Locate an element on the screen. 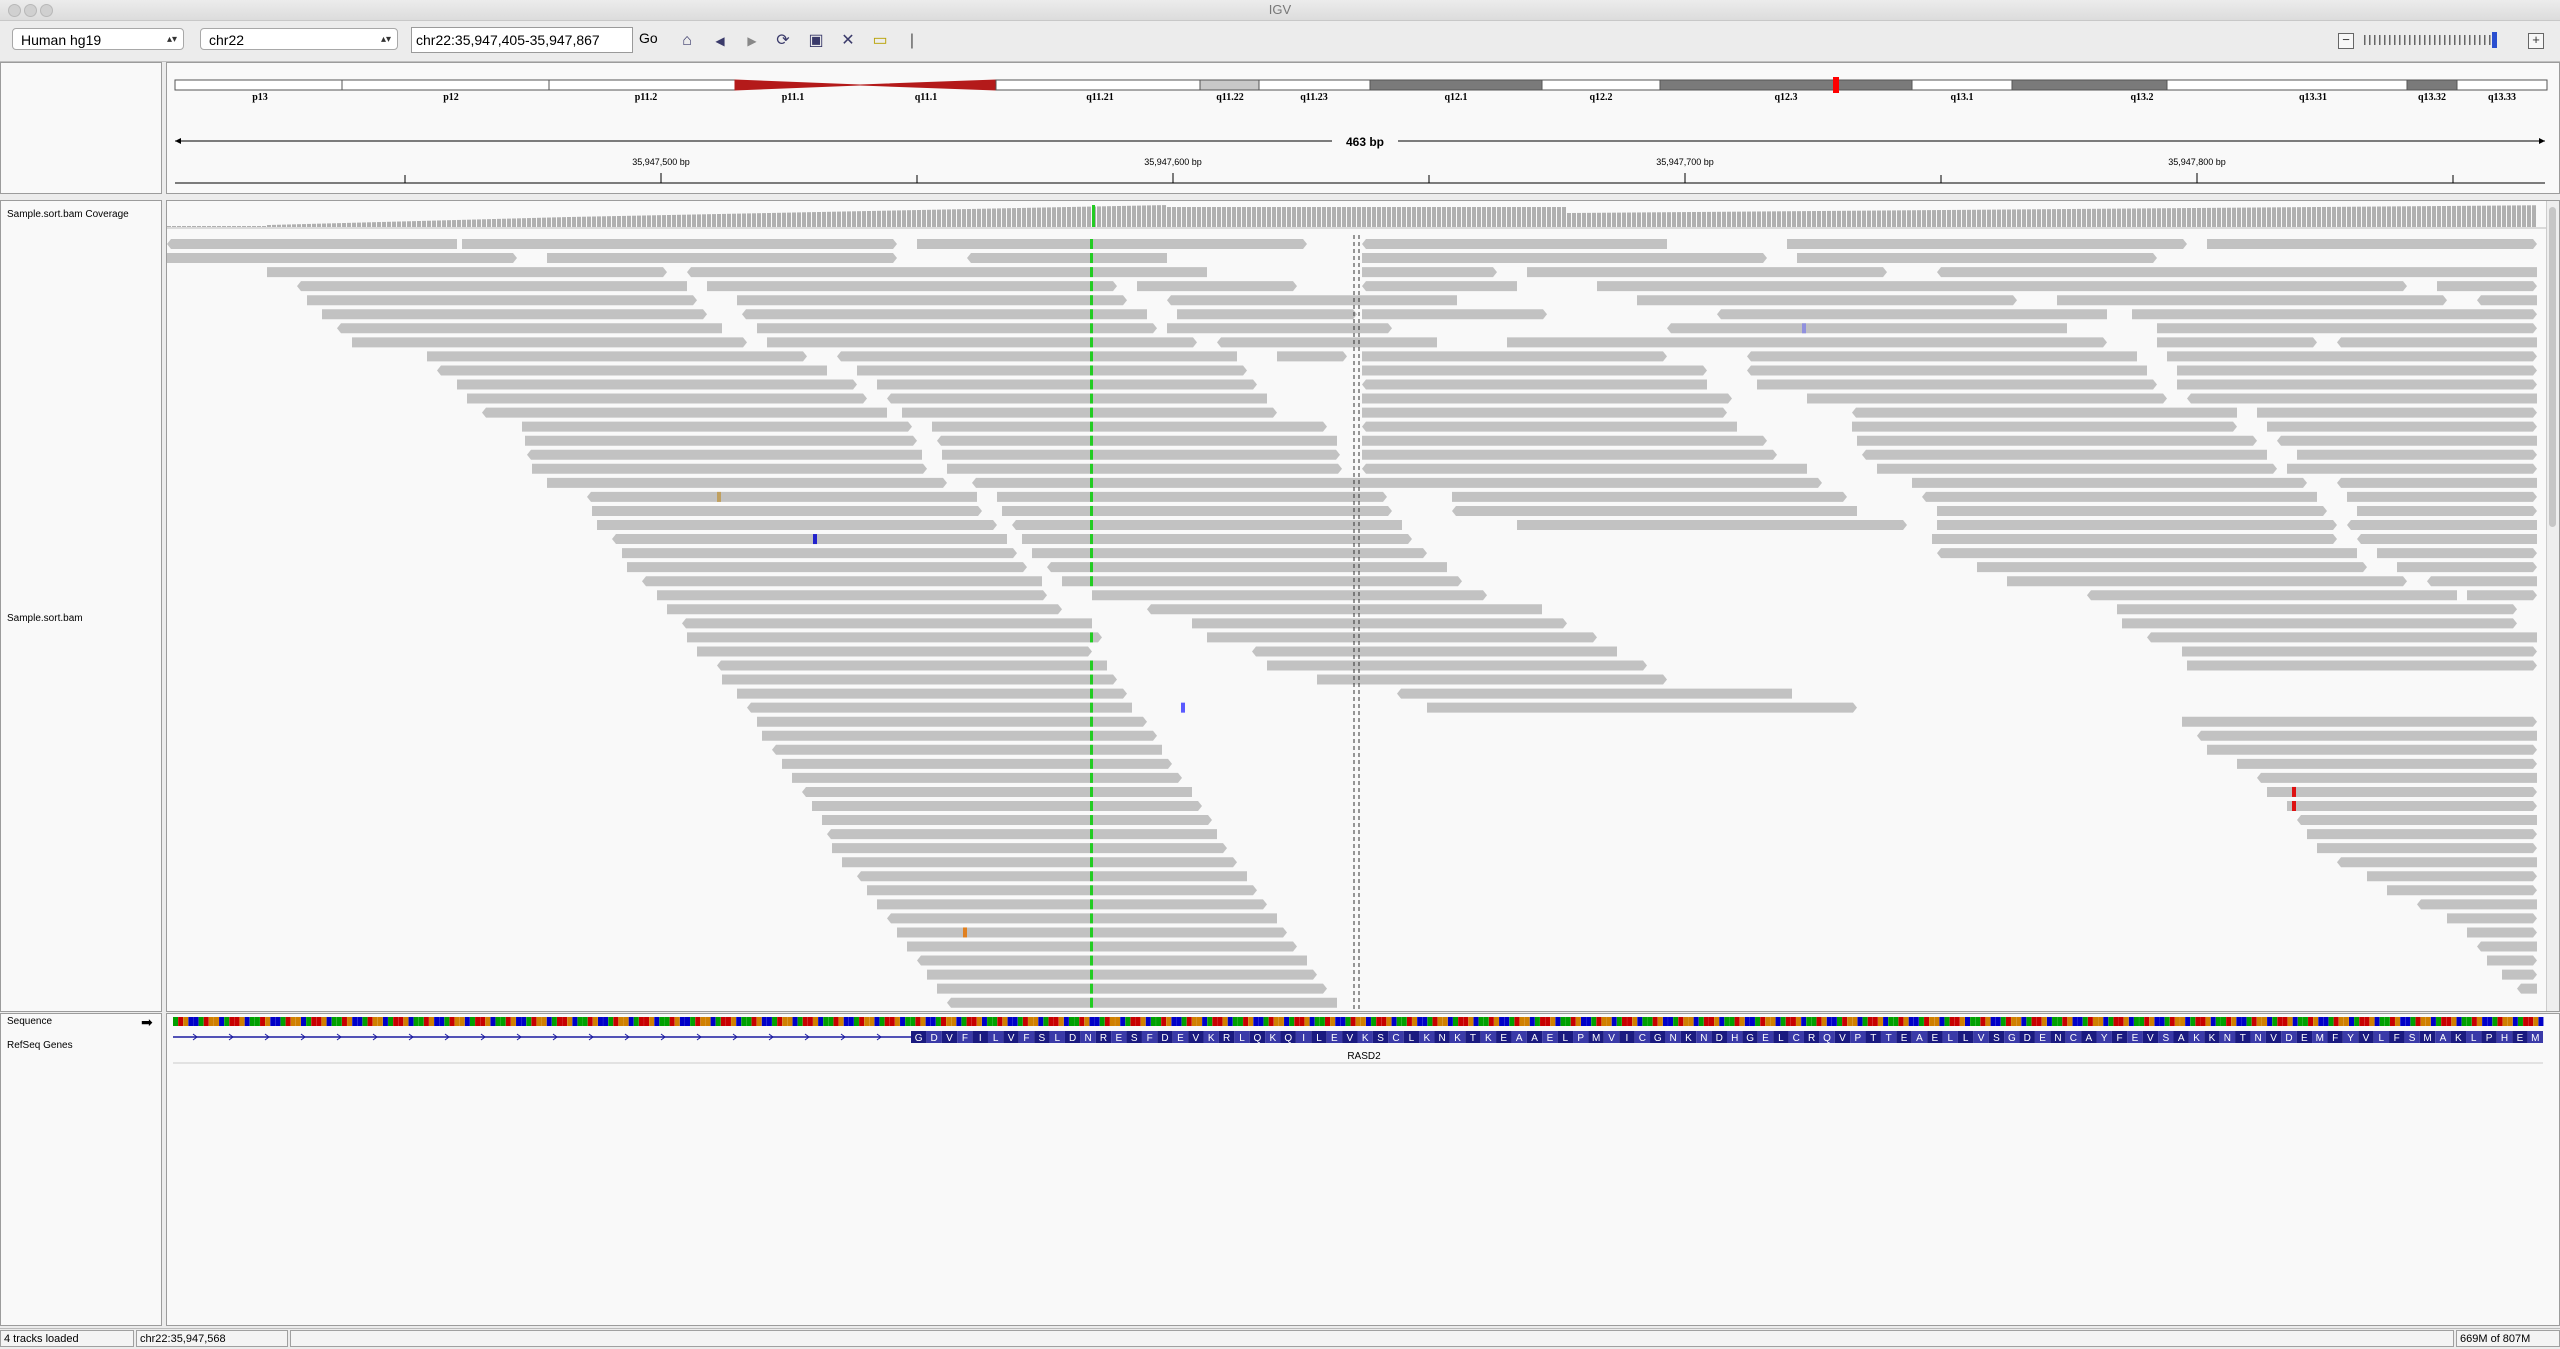  home-icon: ⌂ is located at coordinates (687, 41).